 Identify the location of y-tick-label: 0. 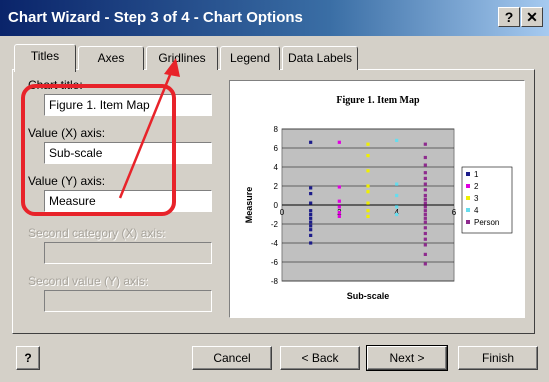
(276, 205).